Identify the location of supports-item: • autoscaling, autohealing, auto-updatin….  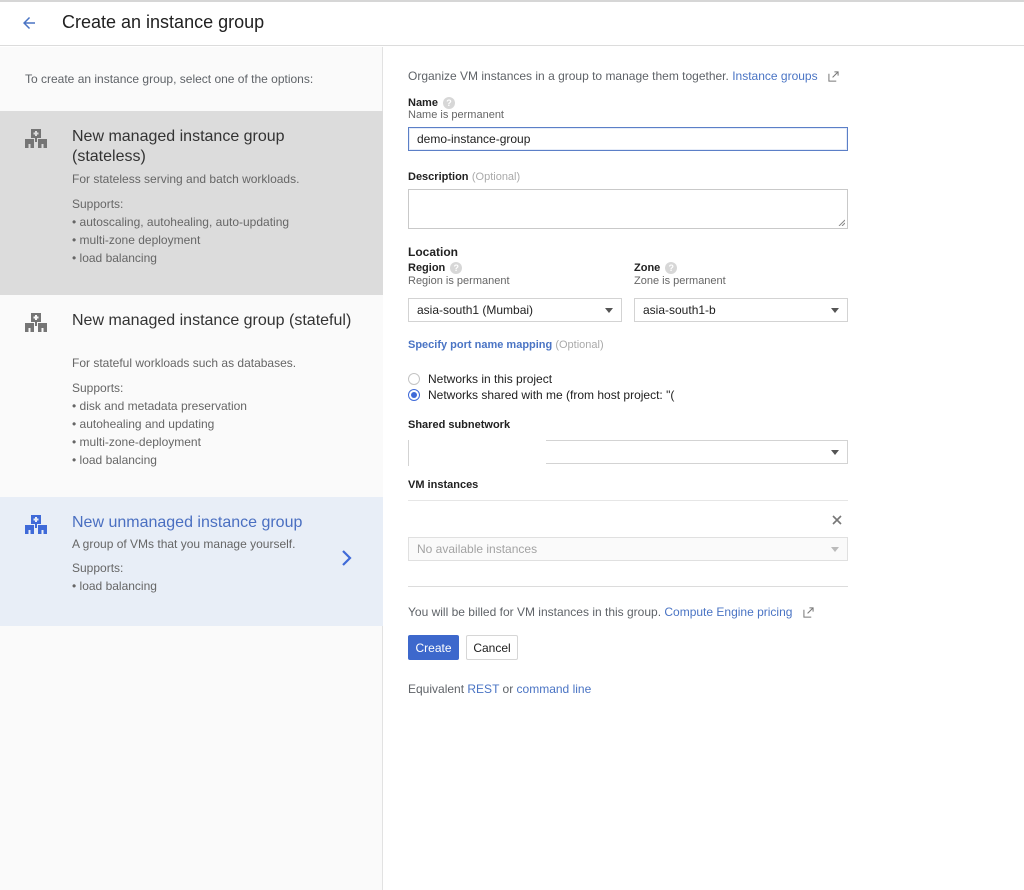
(181, 222).